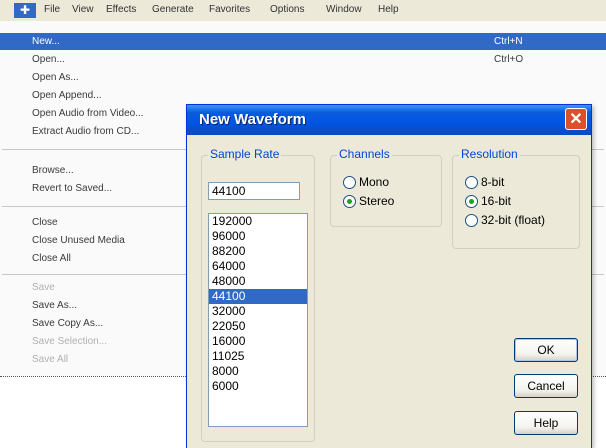 The width and height of the screenshot is (606, 448). Describe the element at coordinates (25, 10) in the screenshot. I see `app-menu-icon: ✚` at that location.